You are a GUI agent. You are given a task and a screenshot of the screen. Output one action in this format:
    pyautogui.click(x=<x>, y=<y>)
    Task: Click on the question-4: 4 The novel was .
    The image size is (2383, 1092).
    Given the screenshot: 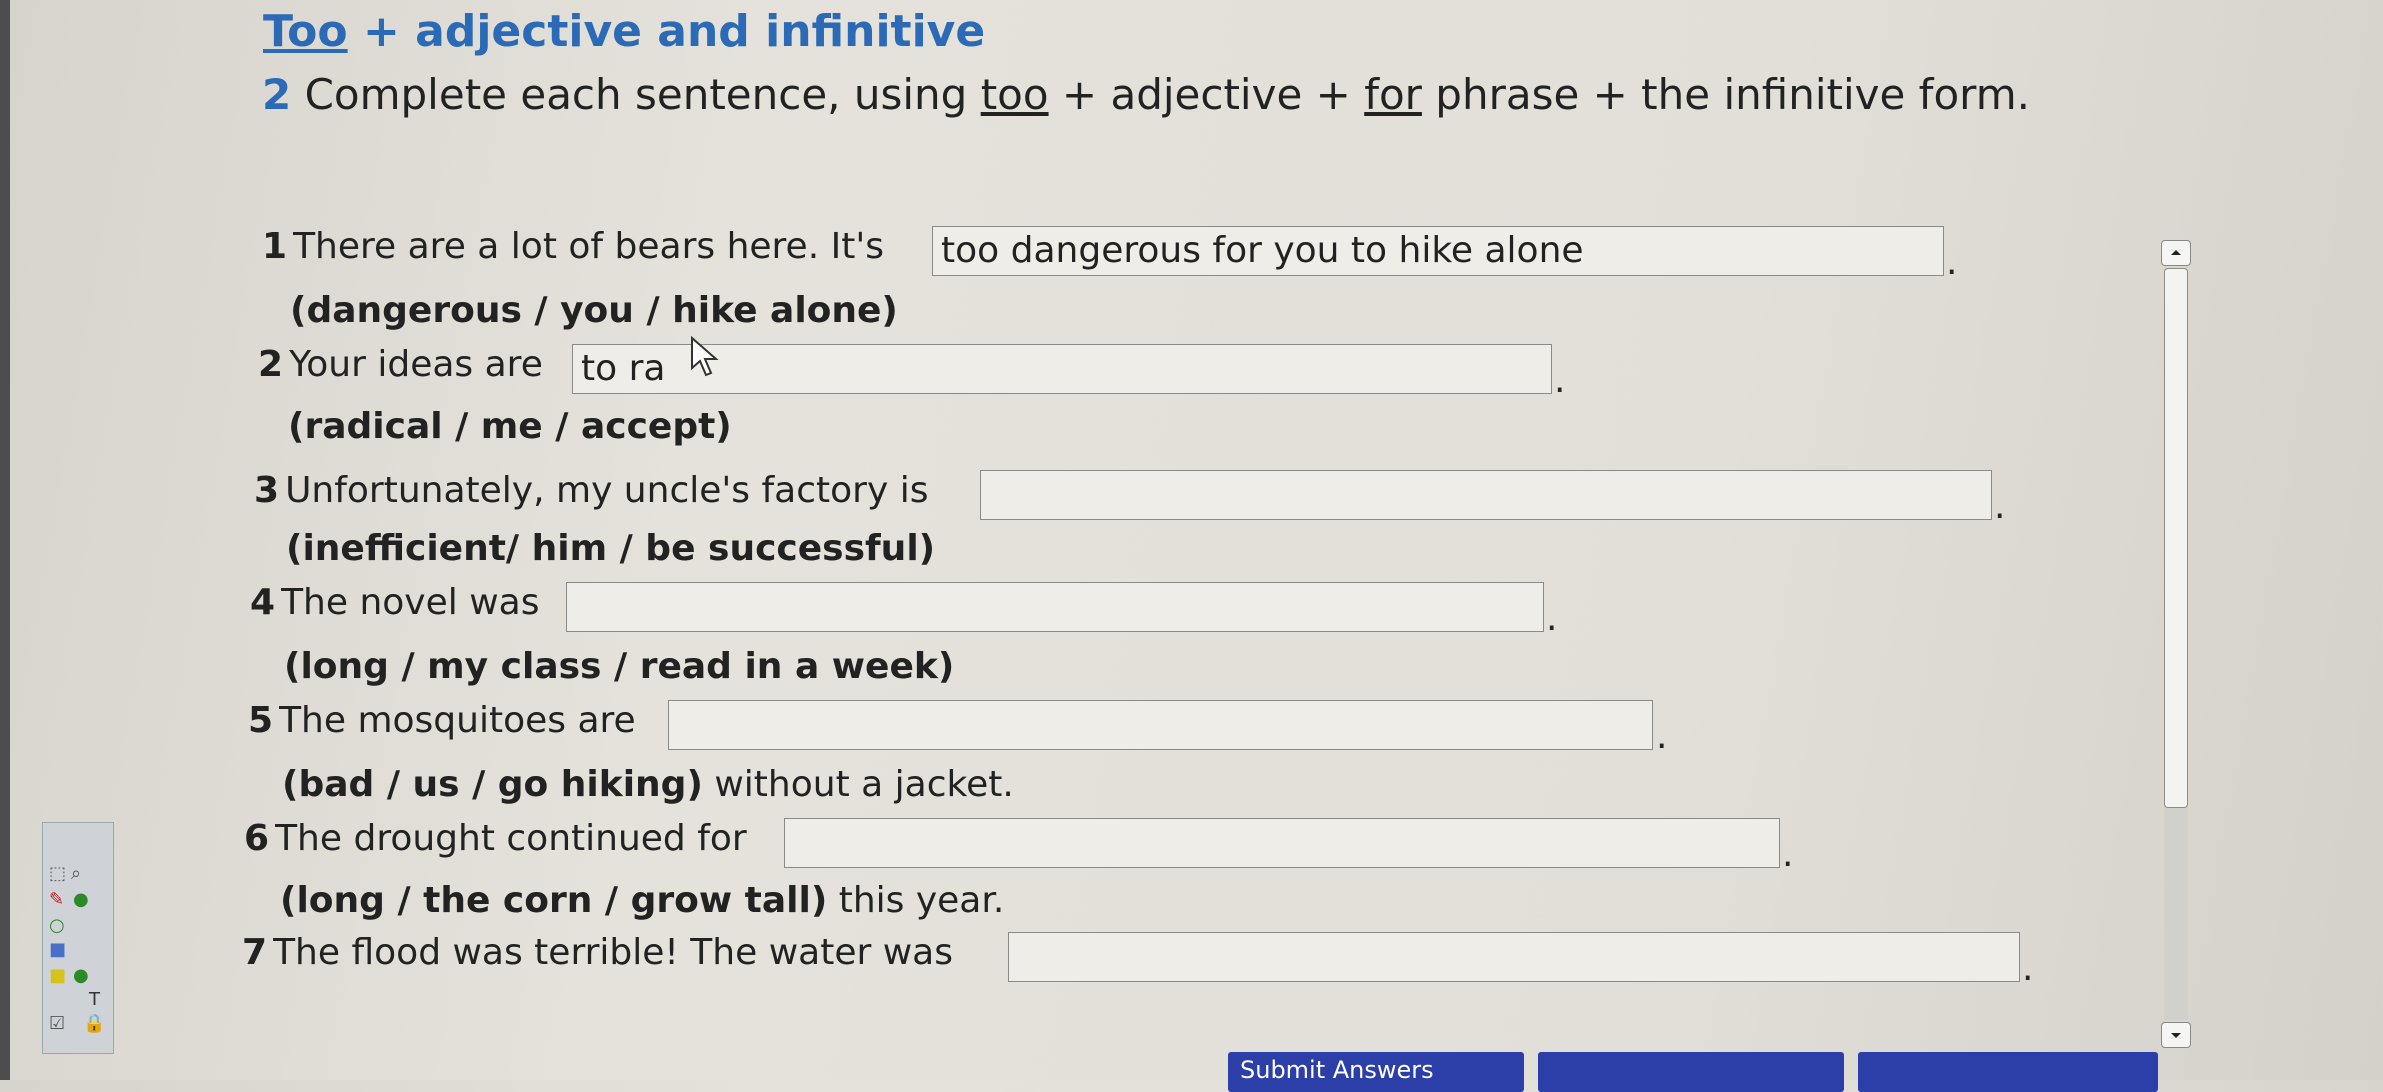 What is the action you would take?
    pyautogui.click(x=904, y=610)
    